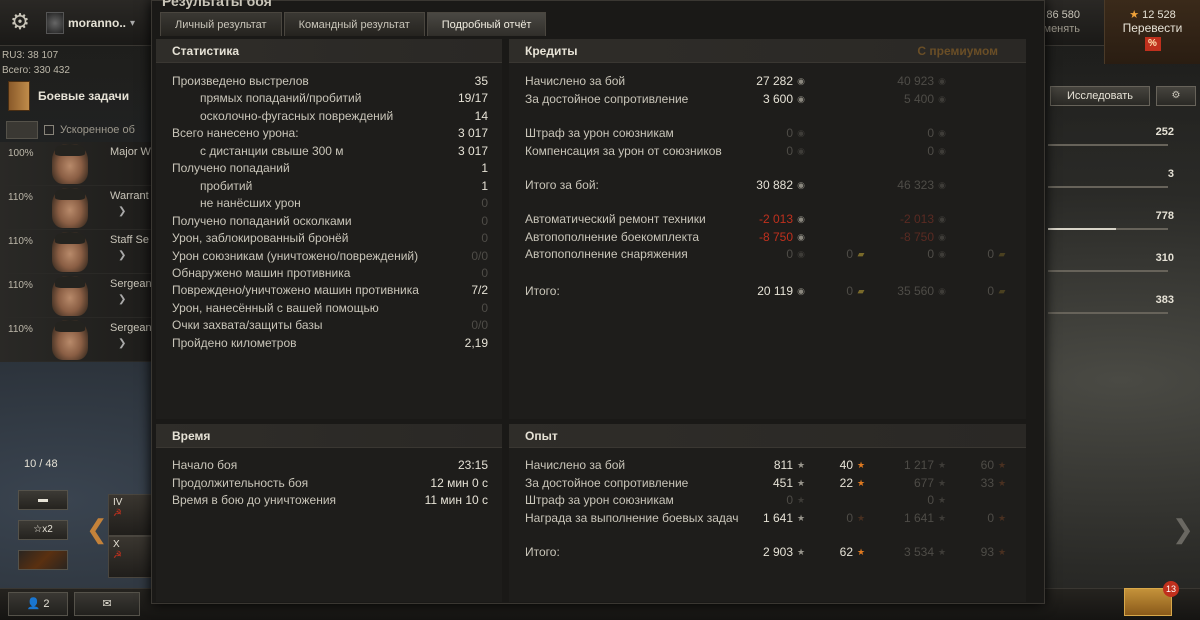  What do you see at coordinates (542, 552) in the screenshot?
I see `xp-label: Итого:` at bounding box center [542, 552].